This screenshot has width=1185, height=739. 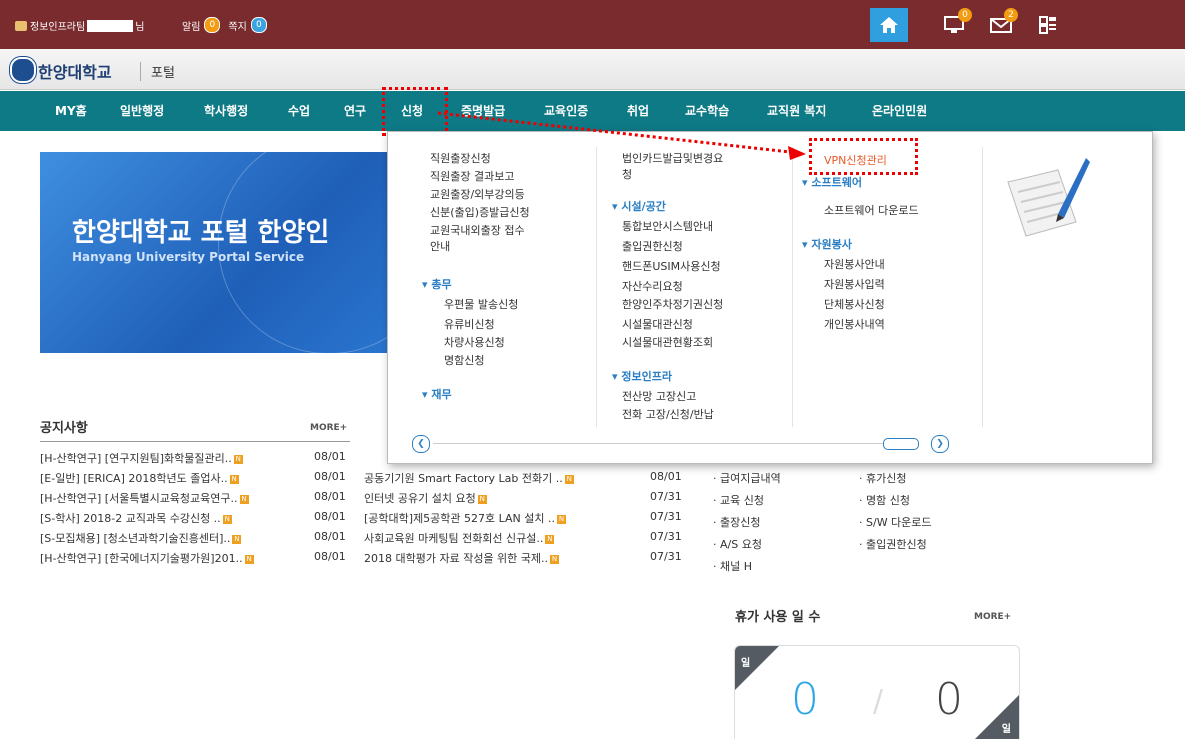 What do you see at coordinates (71, 111) in the screenshot?
I see `nav-my-home: MY홈` at bounding box center [71, 111].